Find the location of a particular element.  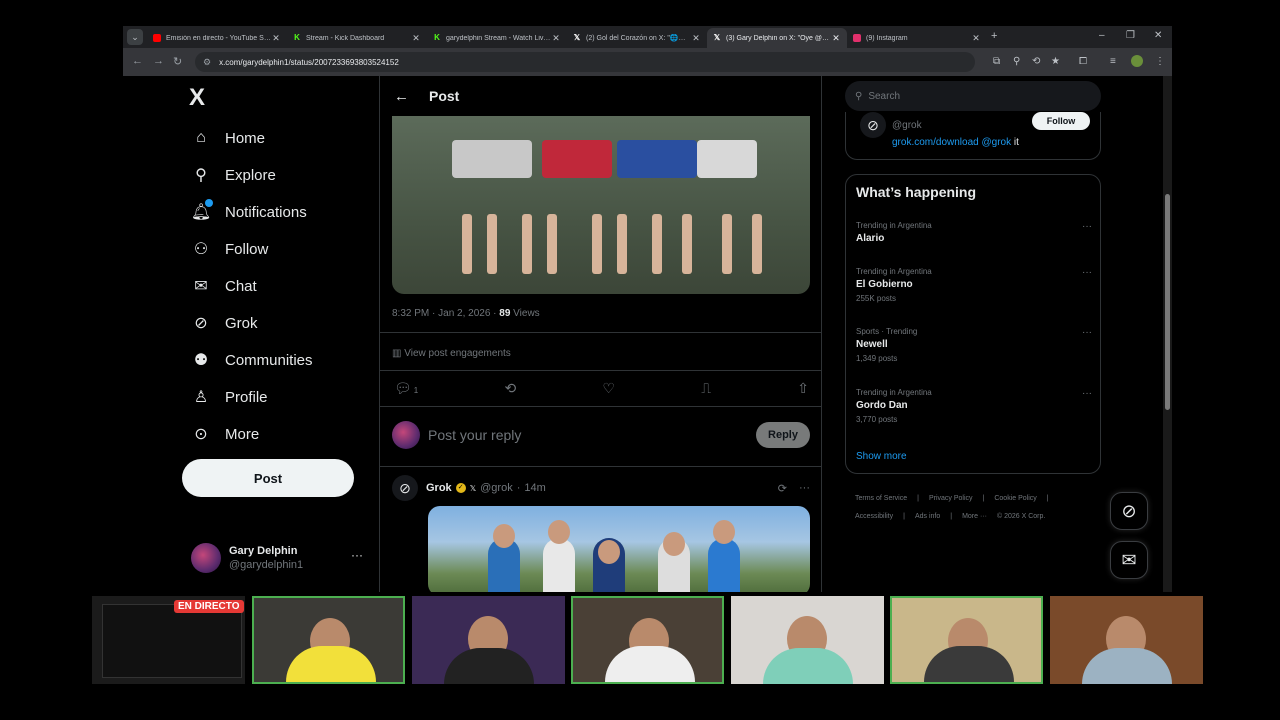

x-logo-icon: X is located at coordinates (197, 98).